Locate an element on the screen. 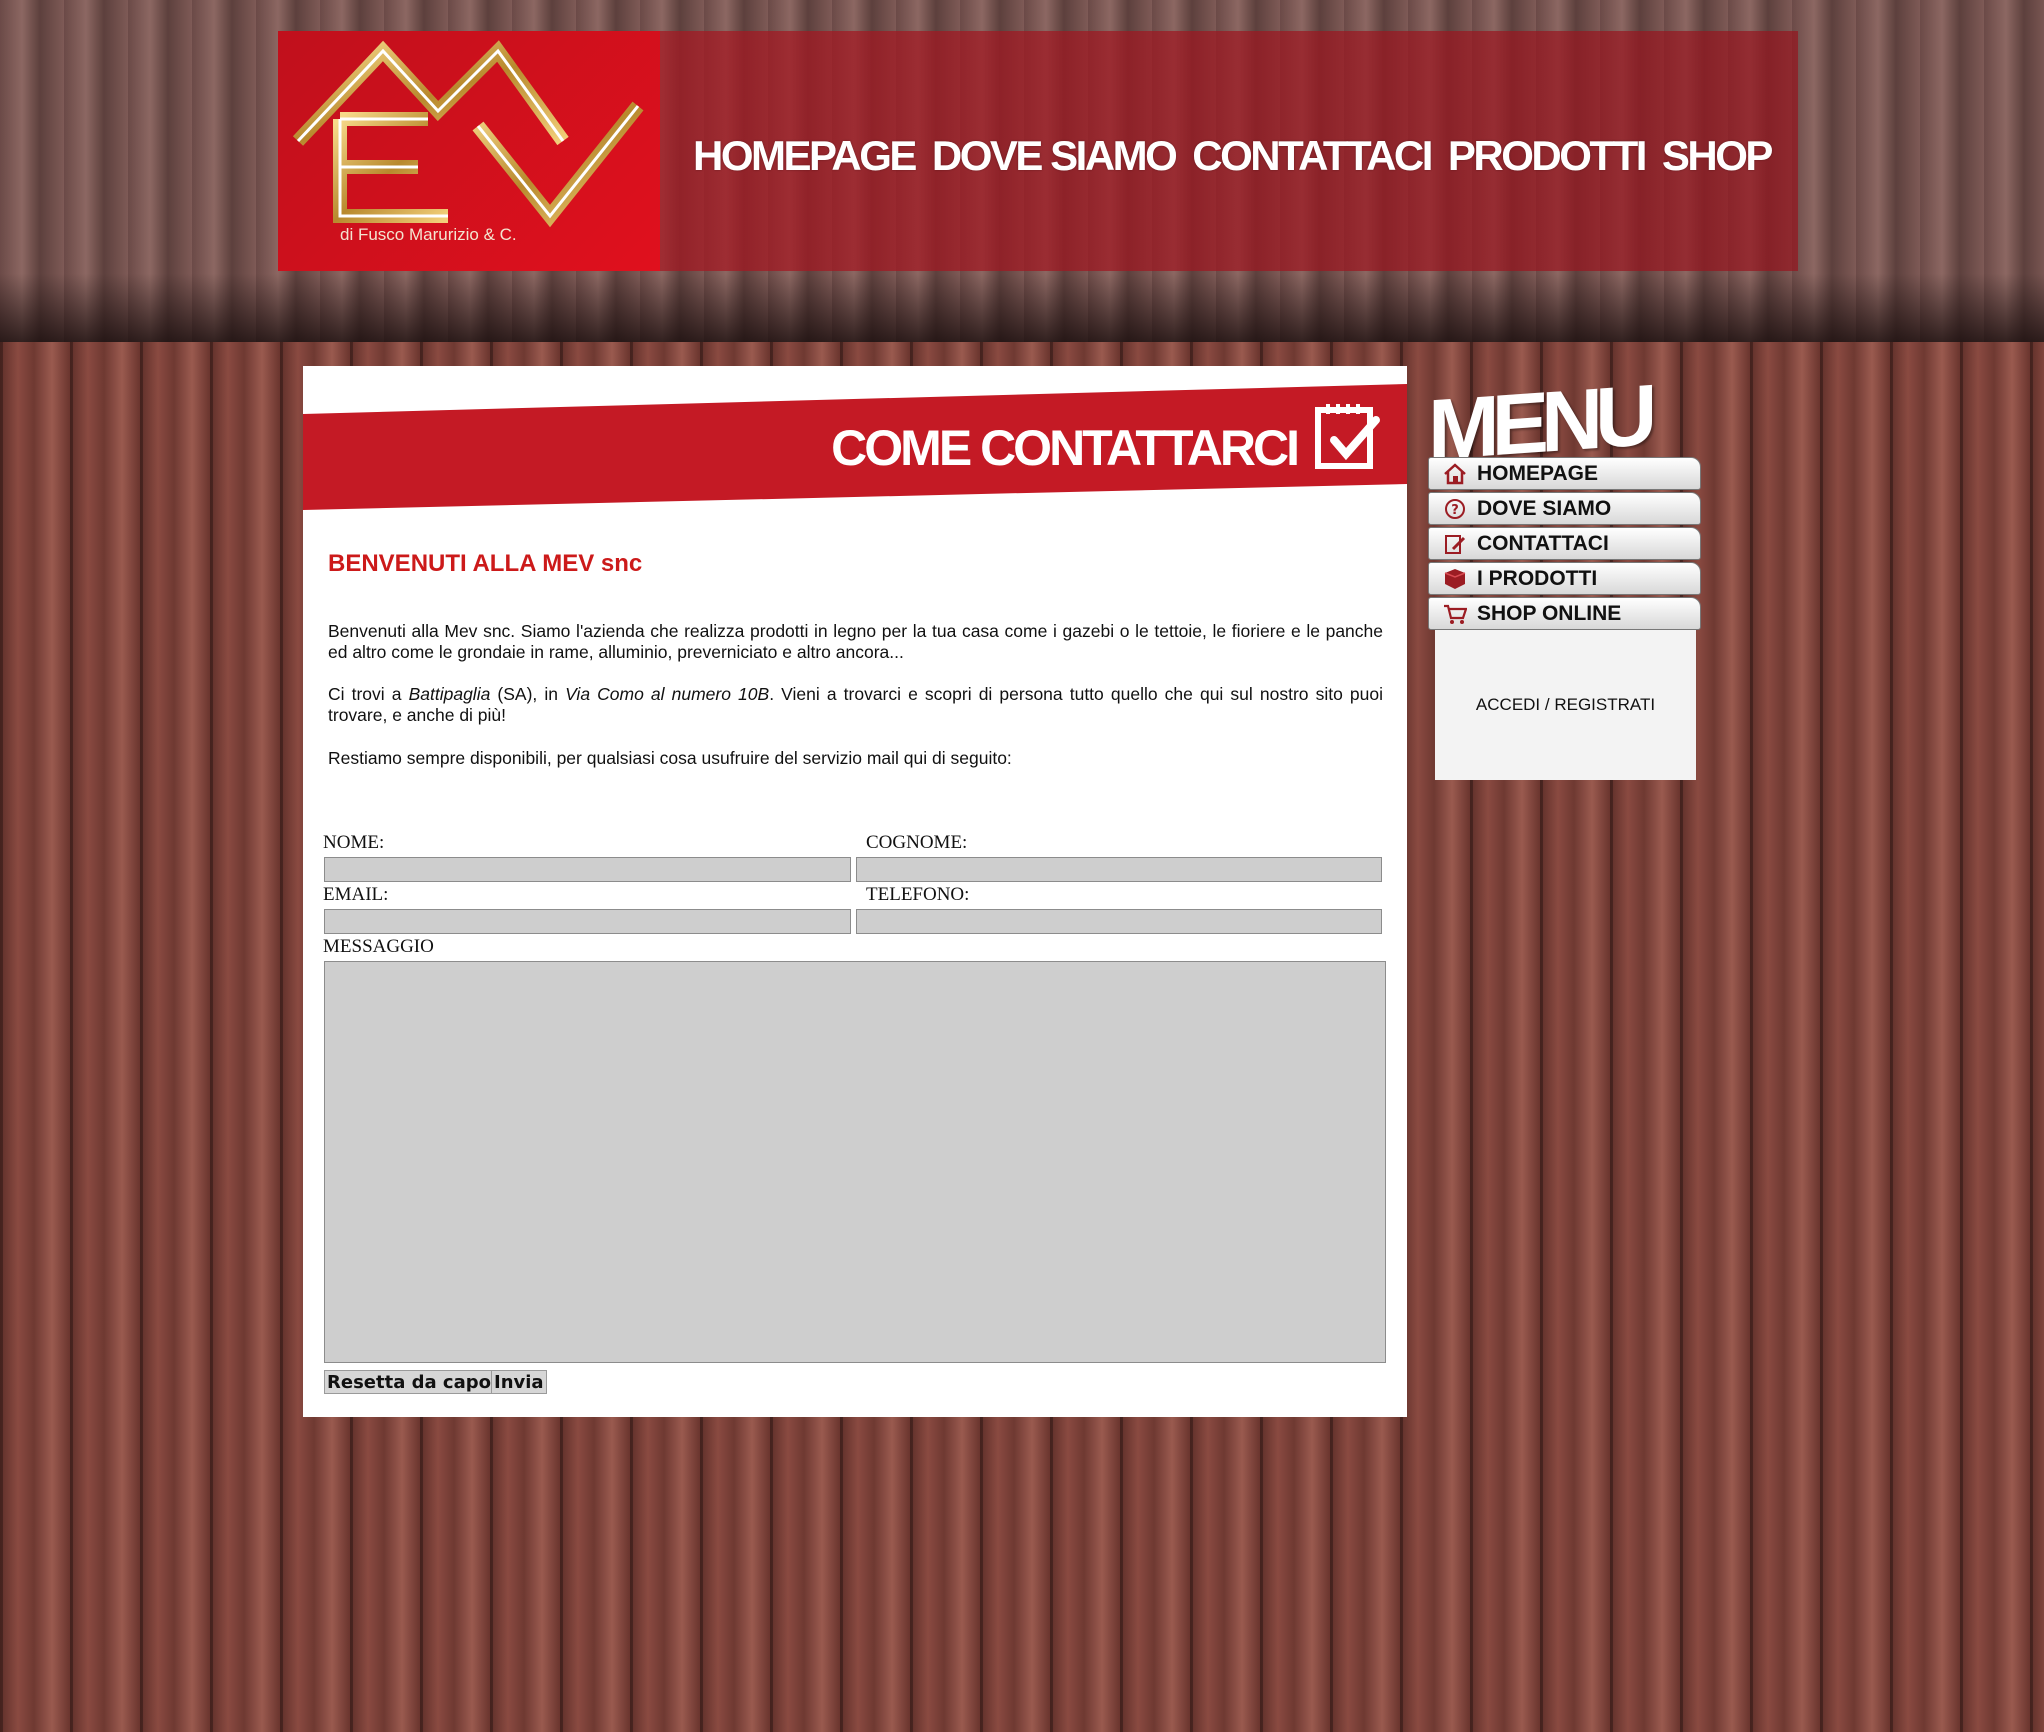 The width and height of the screenshot is (2044, 1732). menu-item-shop-online: SHOP ONLINE is located at coordinates (1564, 613).